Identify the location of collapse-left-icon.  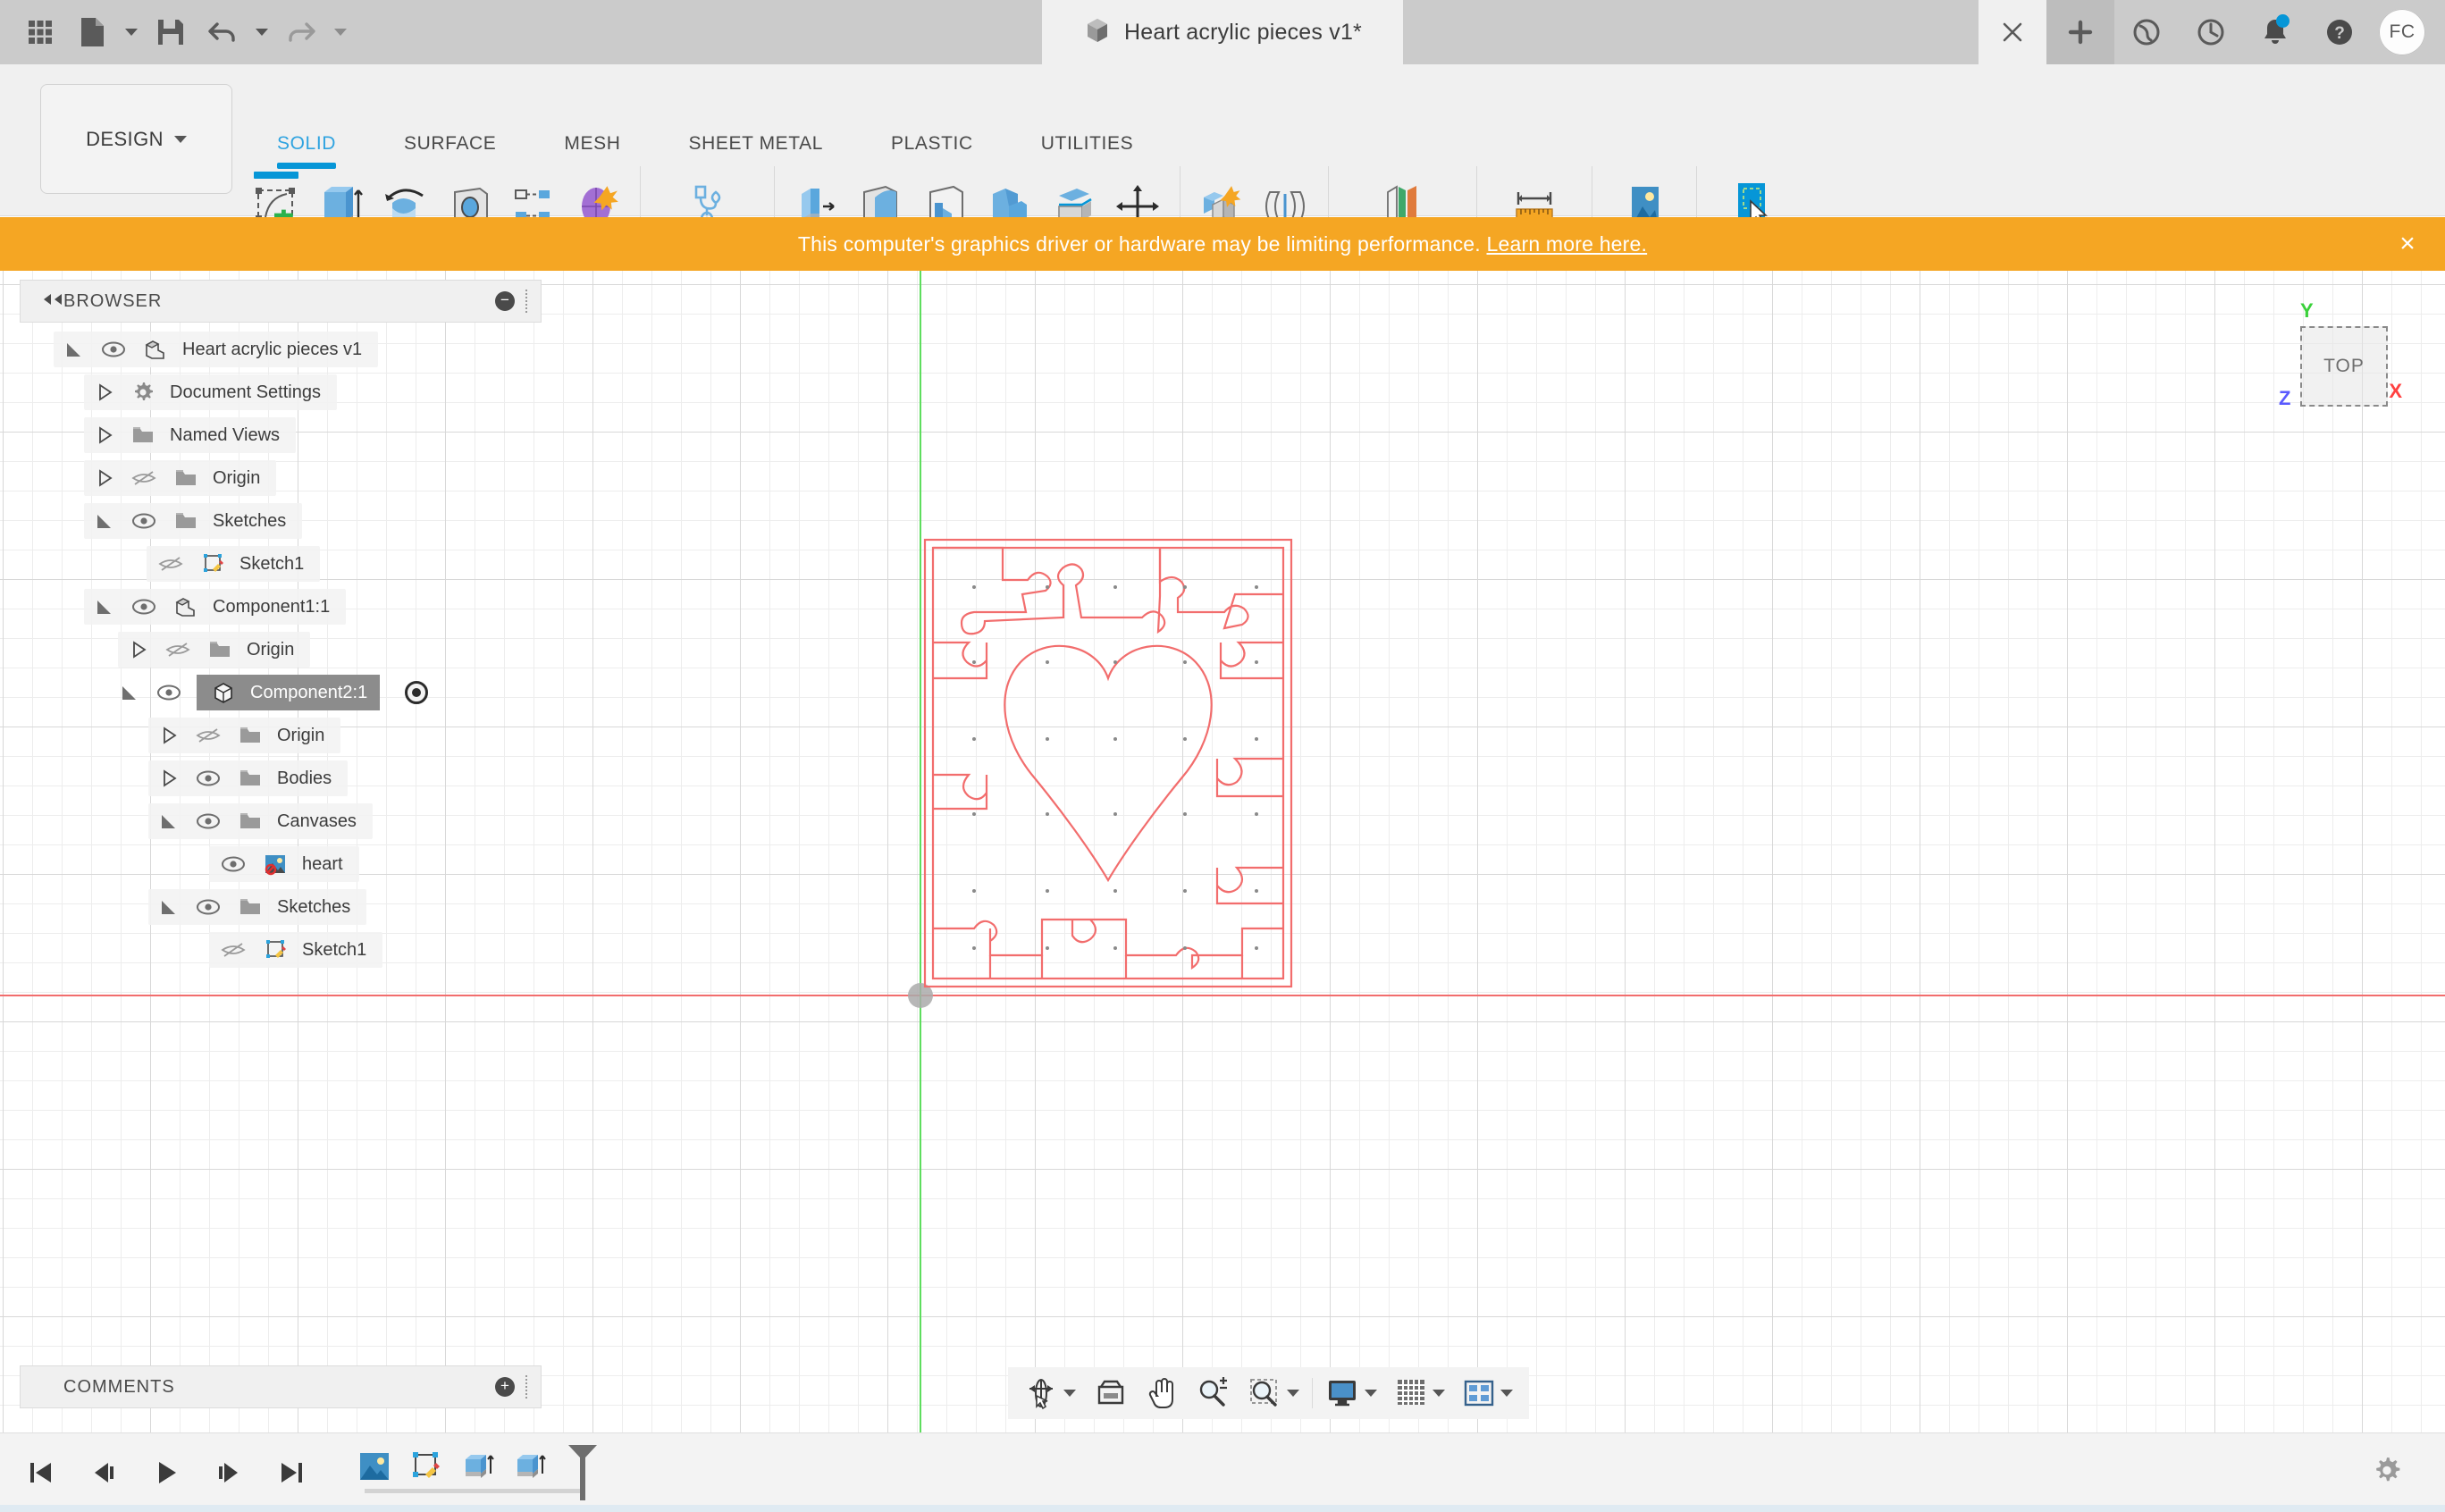
(51, 301).